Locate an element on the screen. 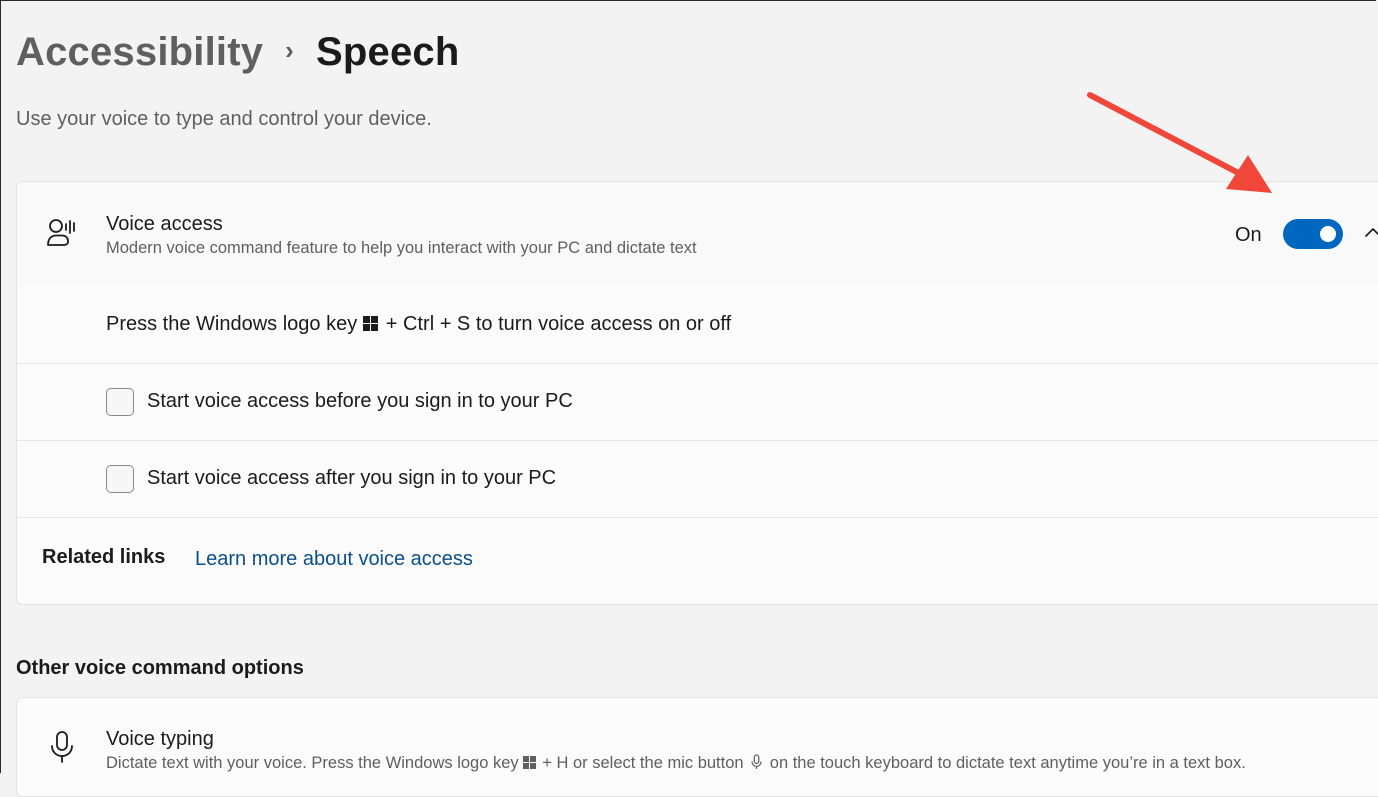 This screenshot has width=1378, height=797. toggle-knob is located at coordinates (1328, 234).